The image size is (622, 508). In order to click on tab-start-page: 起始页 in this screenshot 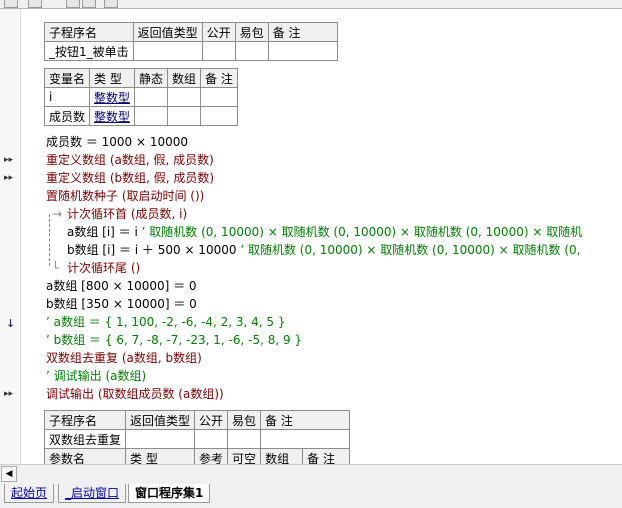, I will do `click(29, 493)`.